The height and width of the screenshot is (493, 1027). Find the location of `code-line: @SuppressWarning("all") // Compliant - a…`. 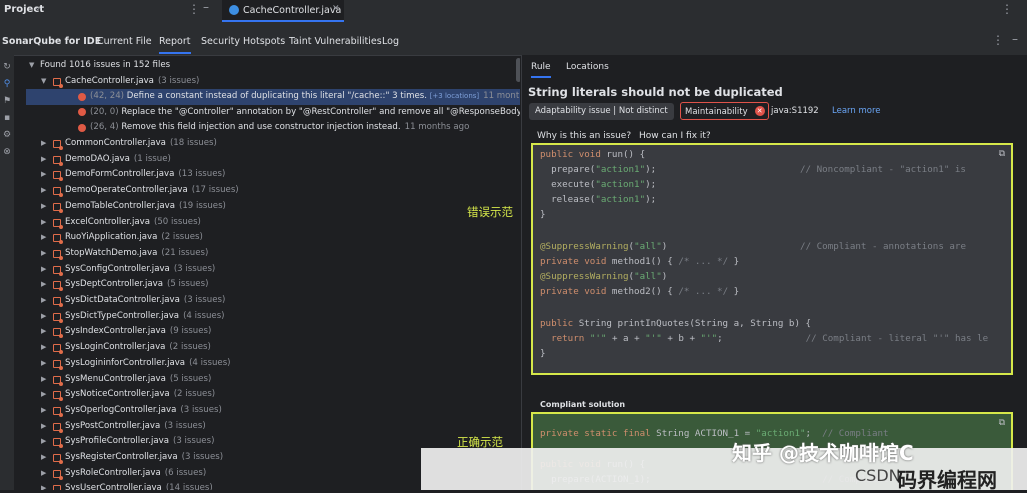

code-line: @SuppressWarning("all") // Compliant - a… is located at coordinates (753, 246).